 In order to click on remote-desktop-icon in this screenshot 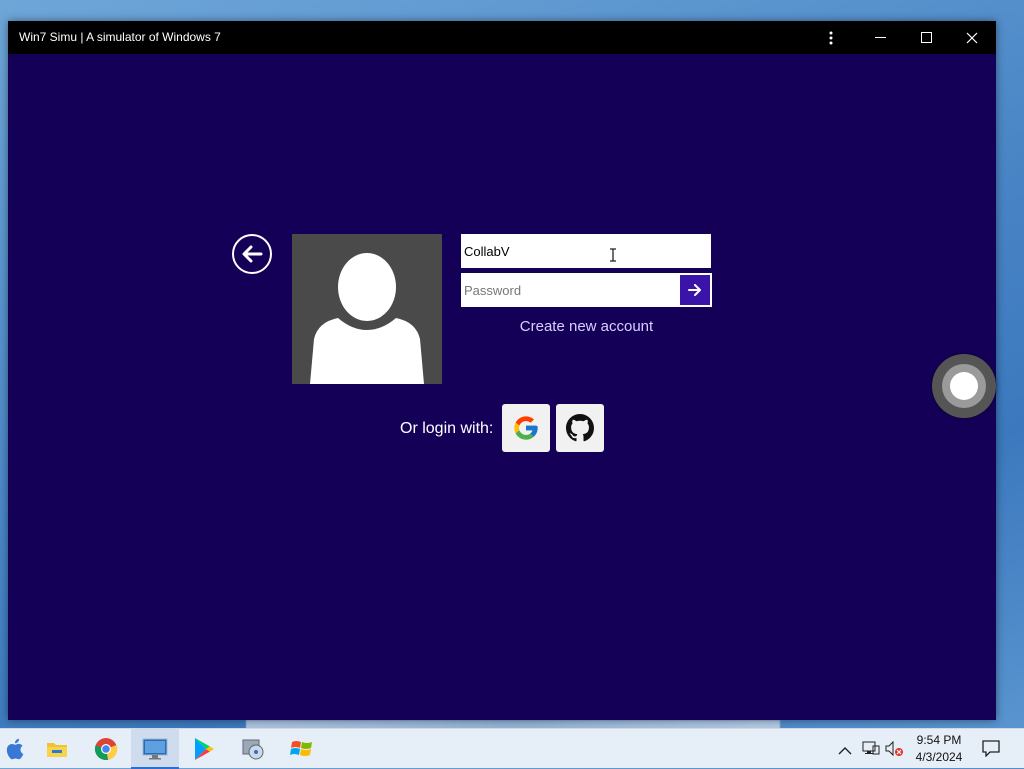, I will do `click(155, 749)`.